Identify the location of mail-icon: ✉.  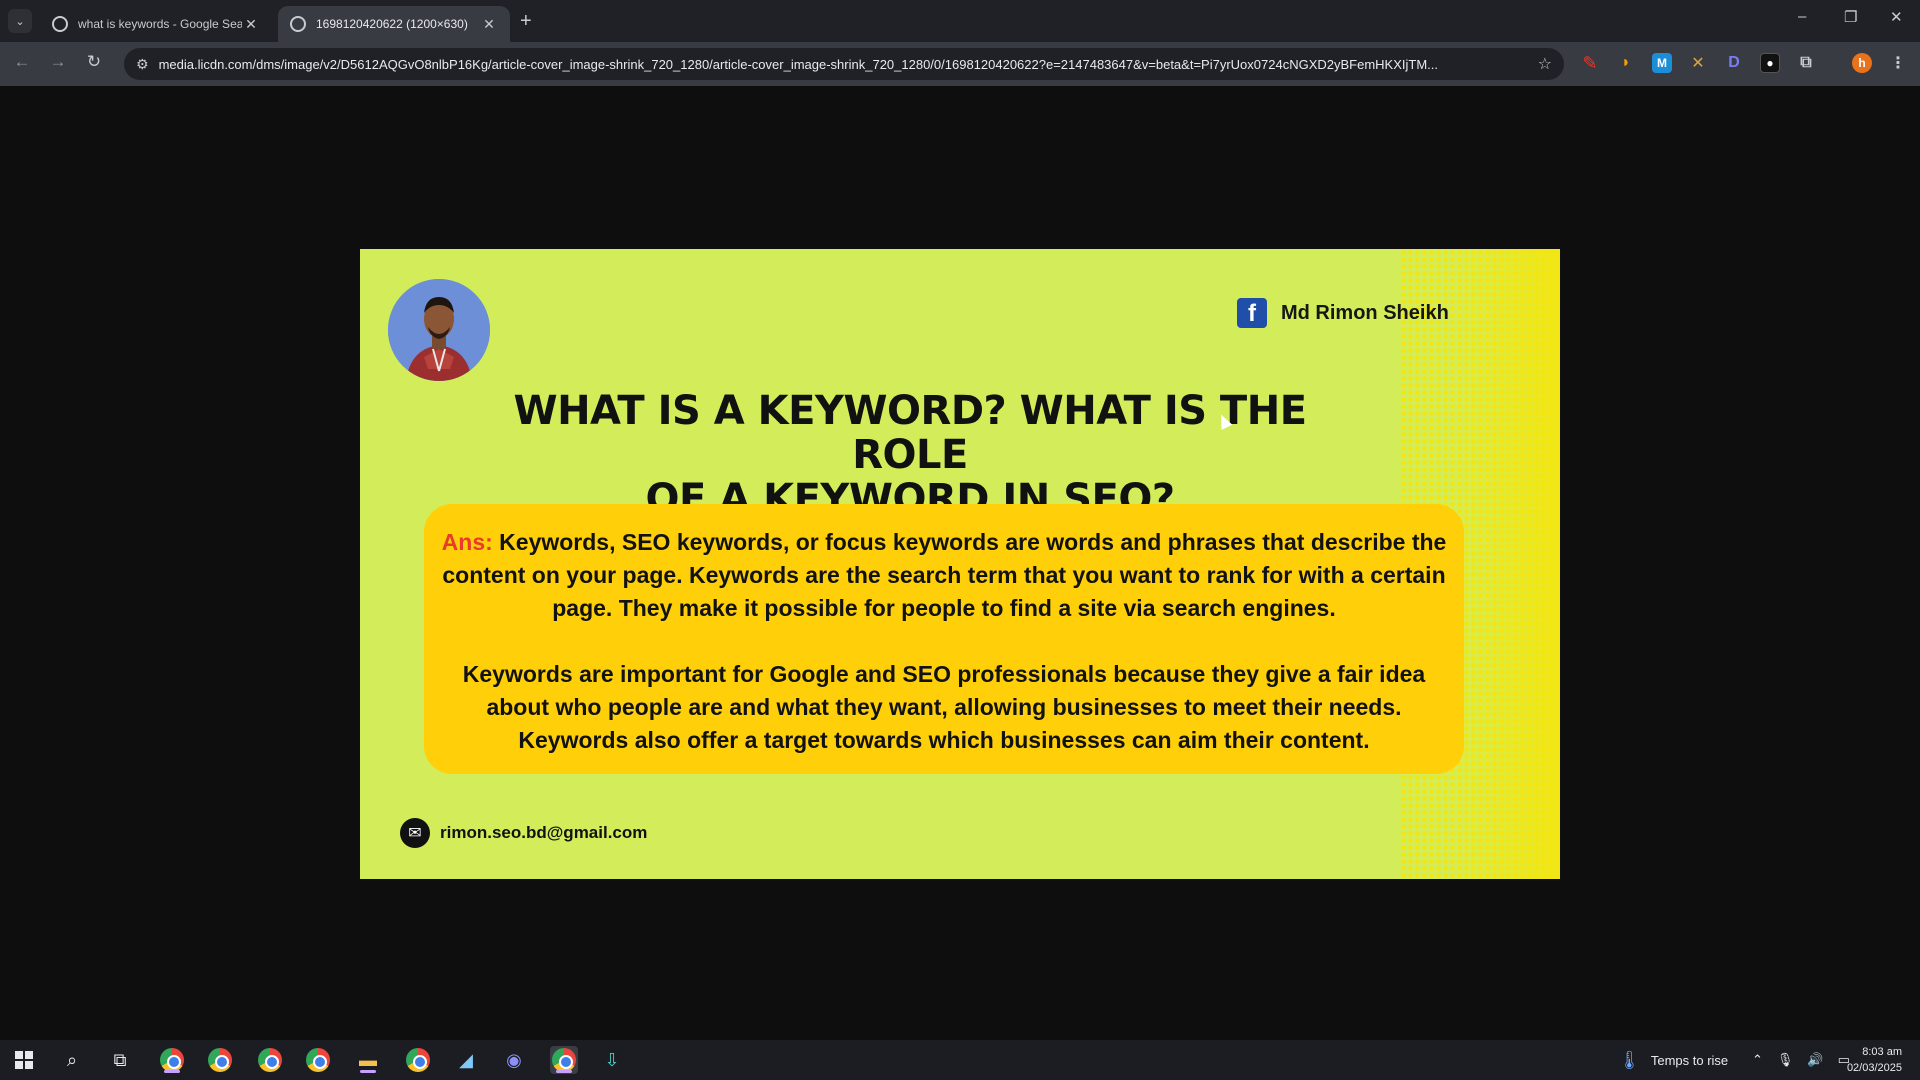
(415, 833).